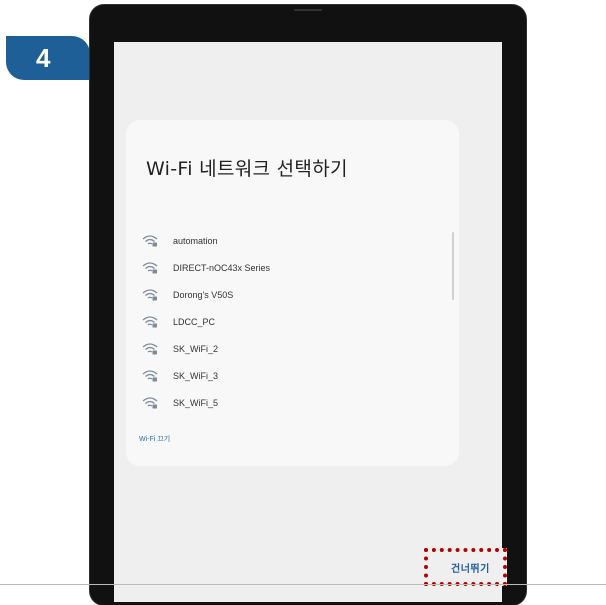 The image size is (606, 605). What do you see at coordinates (195, 240) in the screenshot?
I see `wifi-network-name: automation` at bounding box center [195, 240].